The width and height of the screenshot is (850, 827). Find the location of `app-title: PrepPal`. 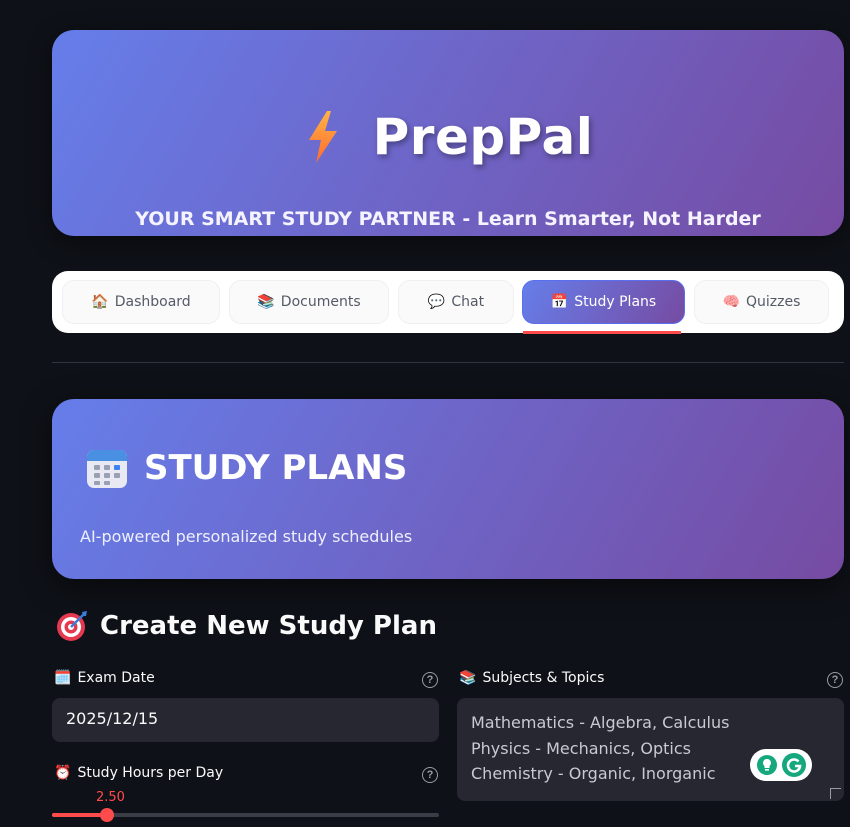

app-title: PrepPal is located at coordinates (483, 137).